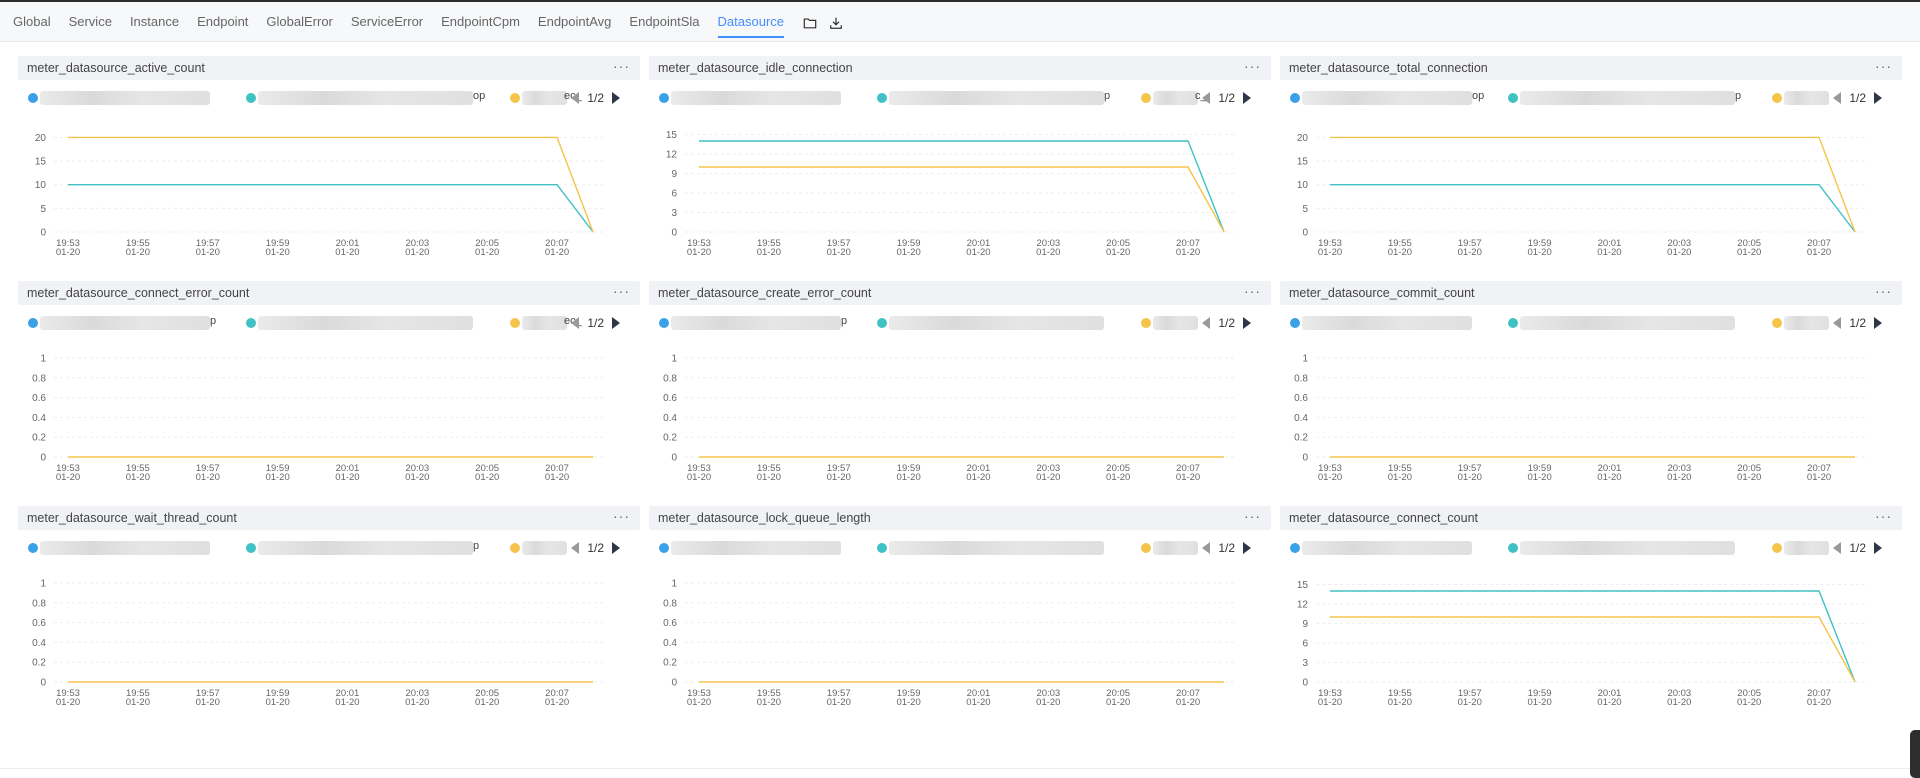  What do you see at coordinates (299, 24) in the screenshot?
I see `tab-global-error: GlobalError` at bounding box center [299, 24].